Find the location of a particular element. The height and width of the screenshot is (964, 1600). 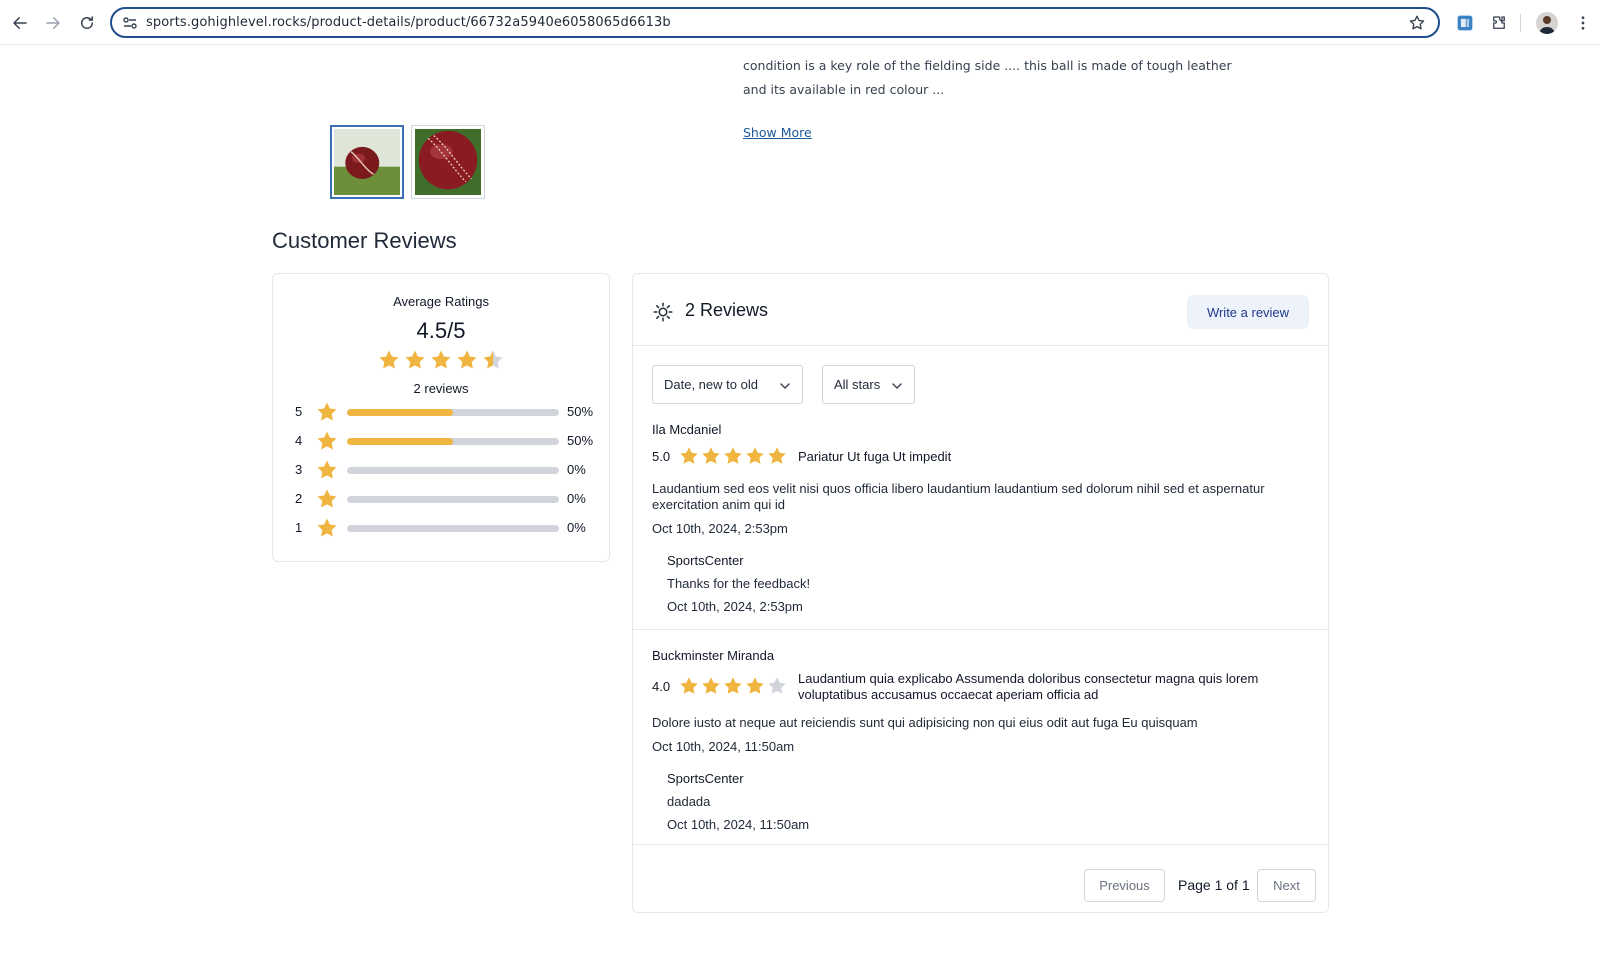

forward-button is located at coordinates (53, 23).